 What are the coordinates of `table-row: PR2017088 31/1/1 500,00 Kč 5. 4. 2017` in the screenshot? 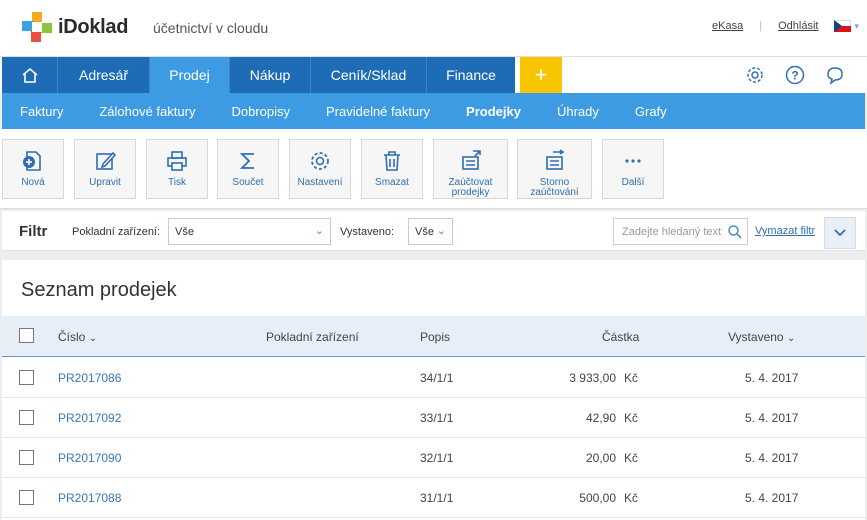 It's located at (433, 498).